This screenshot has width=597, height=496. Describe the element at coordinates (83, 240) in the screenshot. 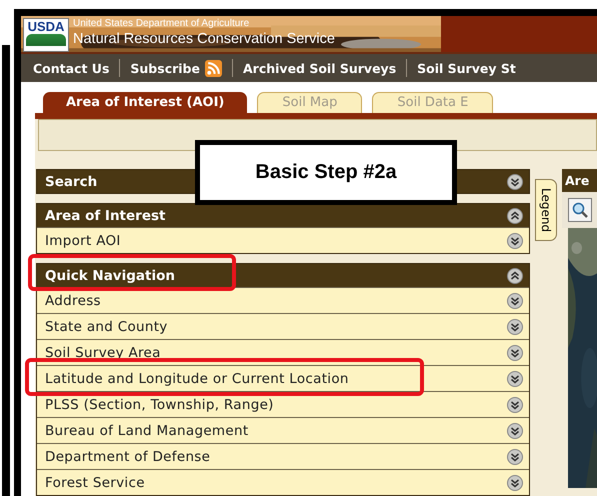

I see `row-label: Import AOI` at that location.